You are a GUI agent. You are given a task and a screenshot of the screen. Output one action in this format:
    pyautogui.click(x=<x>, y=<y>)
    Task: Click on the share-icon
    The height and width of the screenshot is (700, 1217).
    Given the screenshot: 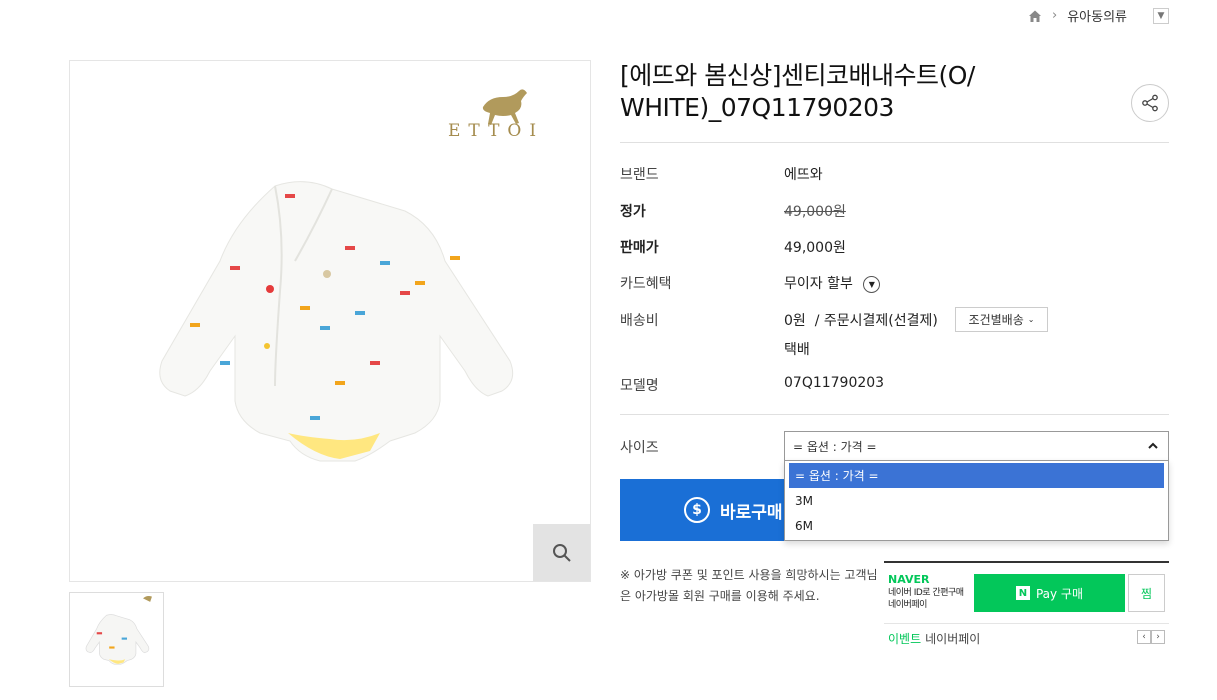 What is the action you would take?
    pyautogui.click(x=1150, y=103)
    